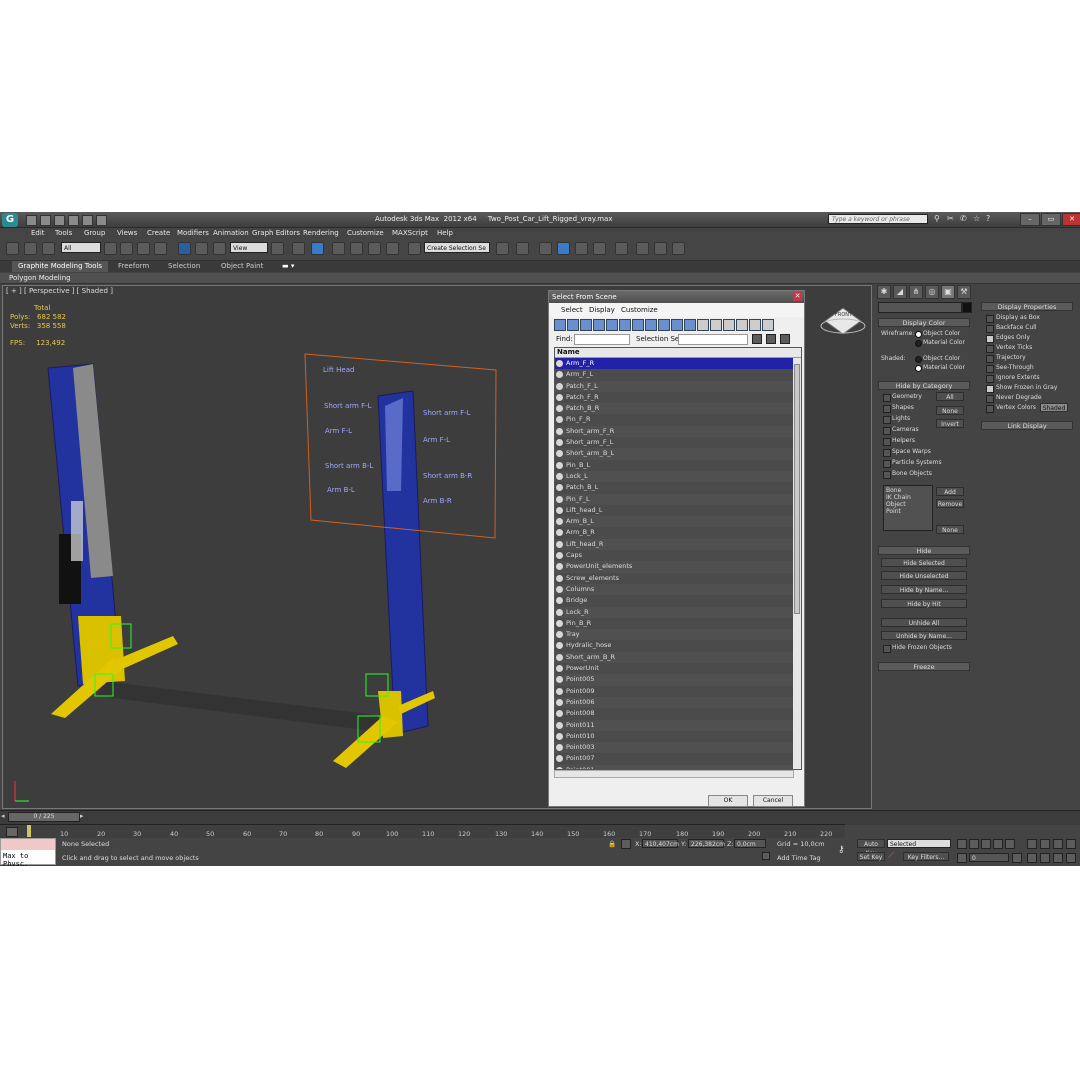  Describe the element at coordinates (1071, 219) in the screenshot. I see `close-button: ✕` at that location.